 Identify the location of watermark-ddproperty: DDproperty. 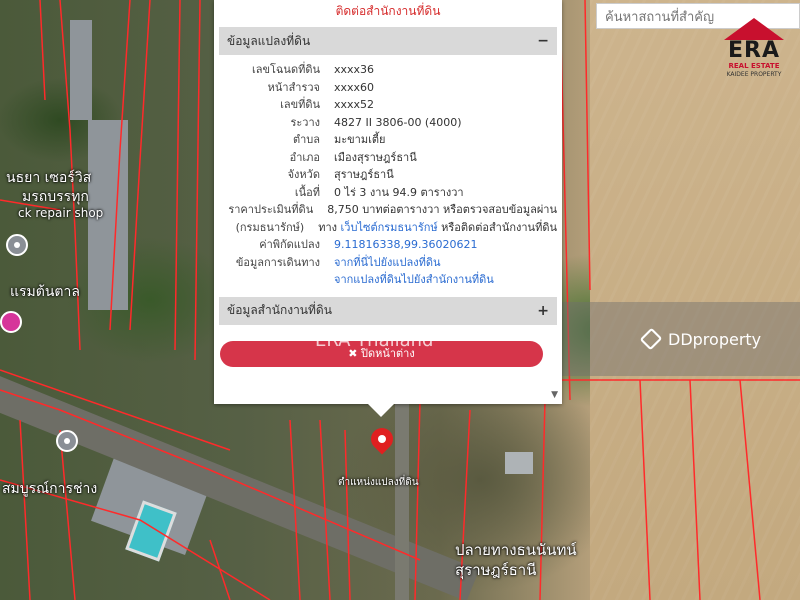
(700, 339).